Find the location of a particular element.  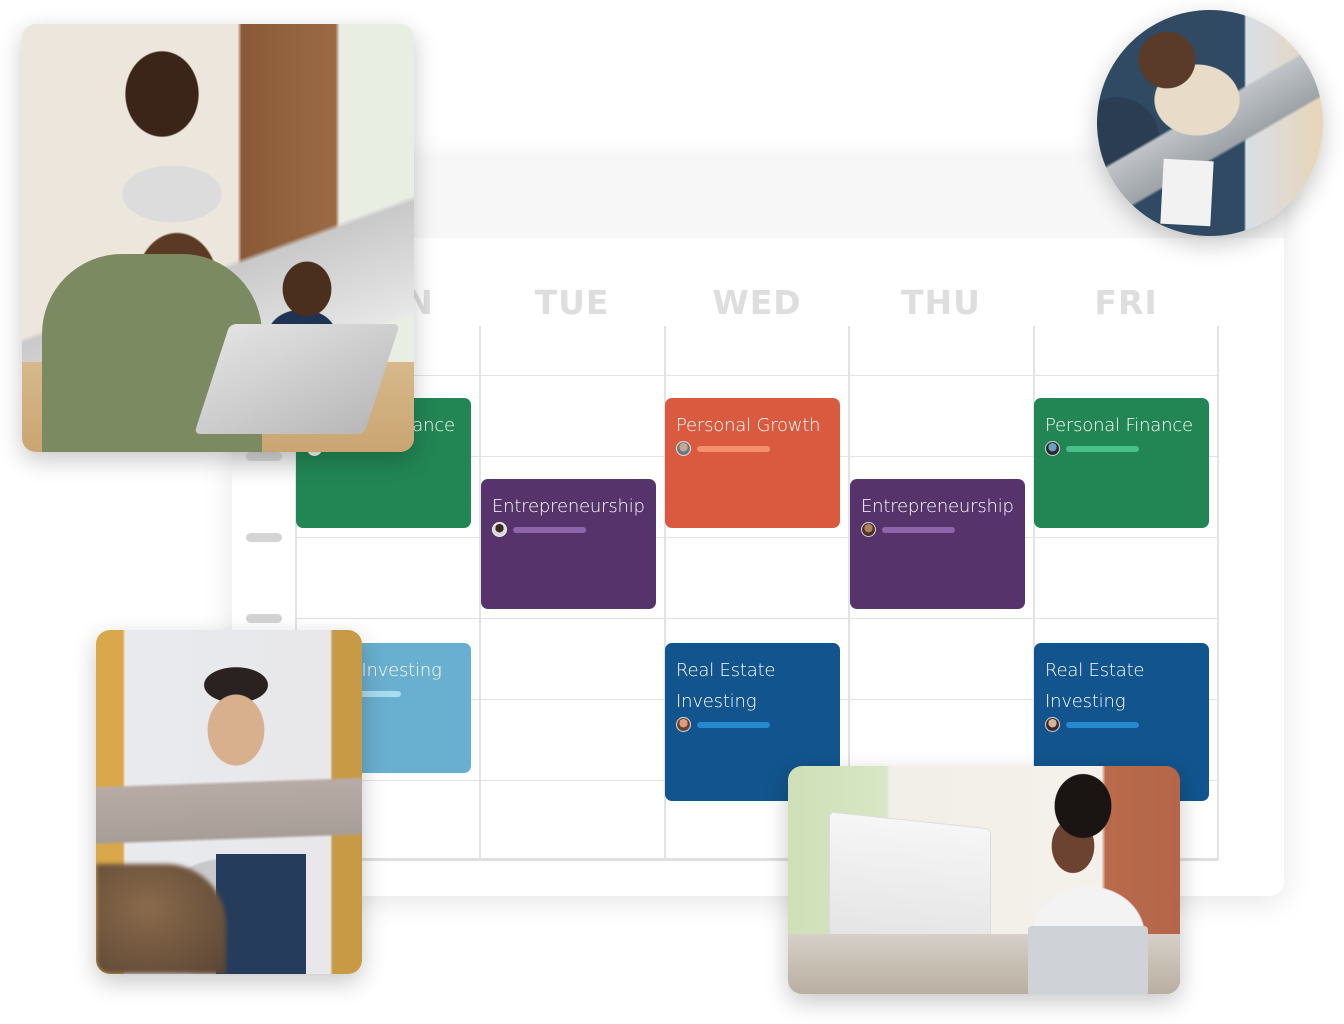

day-label-fri: FRI is located at coordinates (1126, 302).